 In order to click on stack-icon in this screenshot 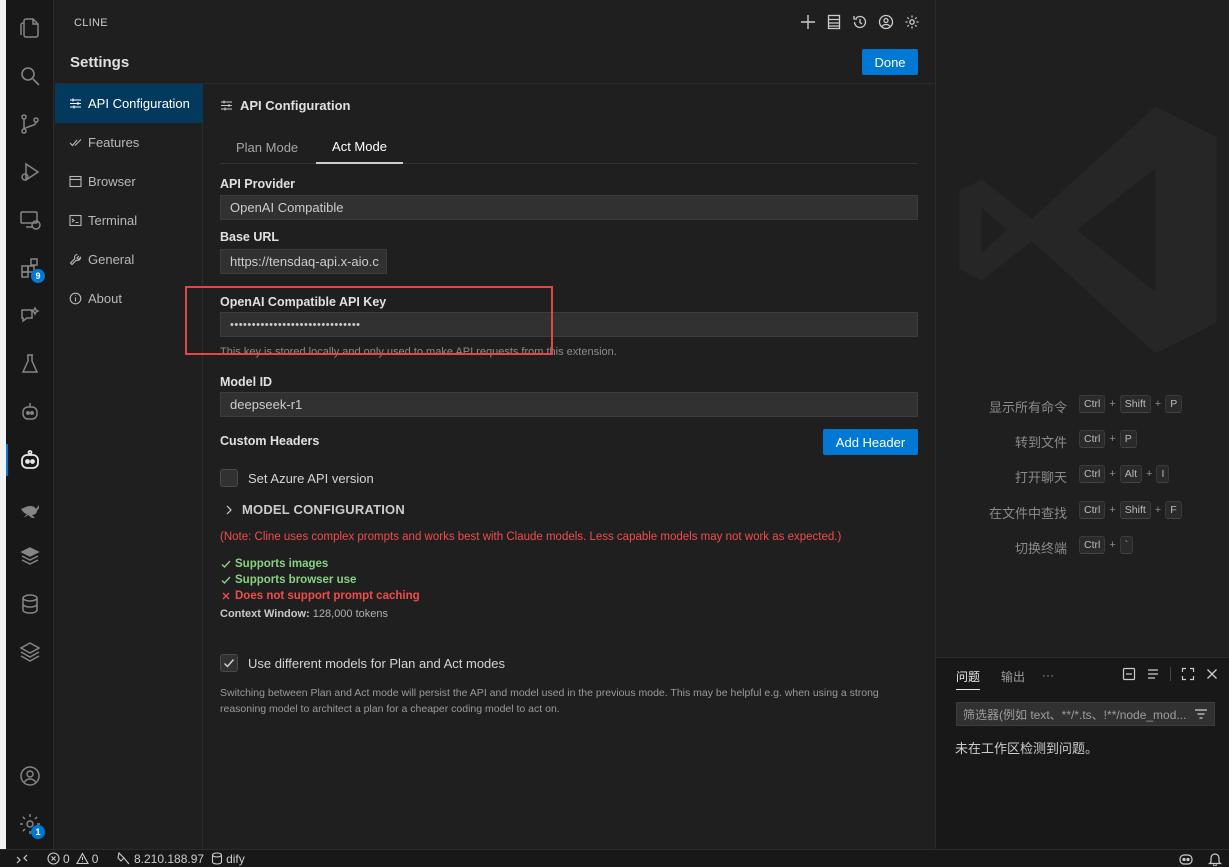, I will do `click(30, 652)`.